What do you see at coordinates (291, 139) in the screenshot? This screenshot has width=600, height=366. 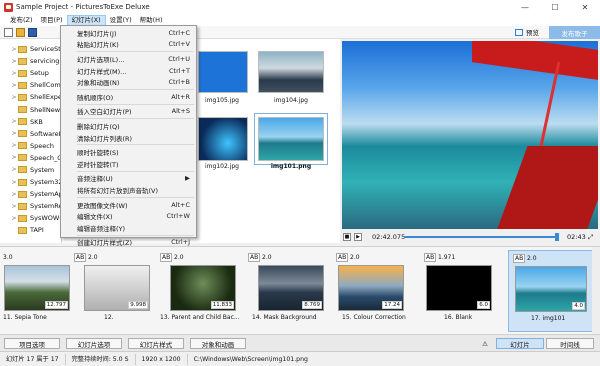 I see `slide-thumbnail-selected` at bounding box center [291, 139].